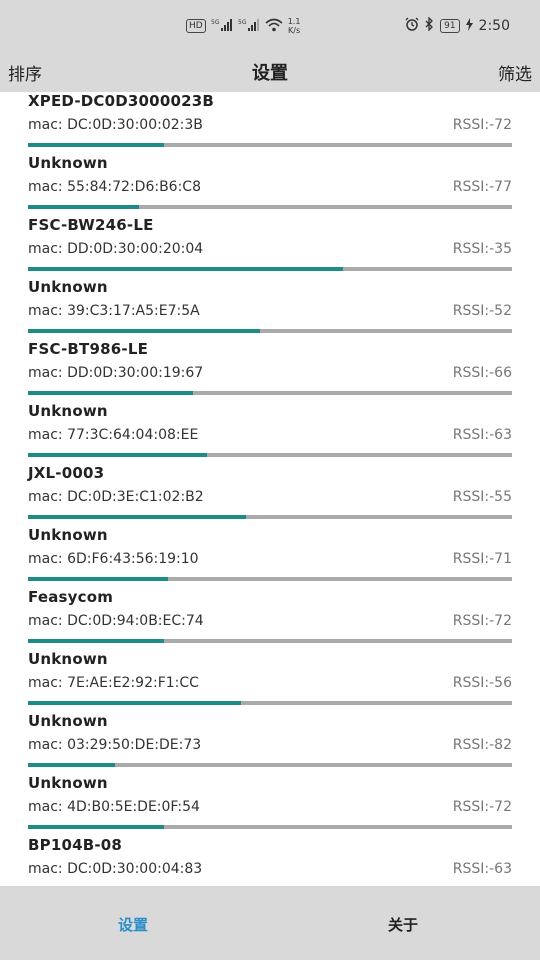  I want to click on device-rssi: RSSI:-55, so click(482, 497).